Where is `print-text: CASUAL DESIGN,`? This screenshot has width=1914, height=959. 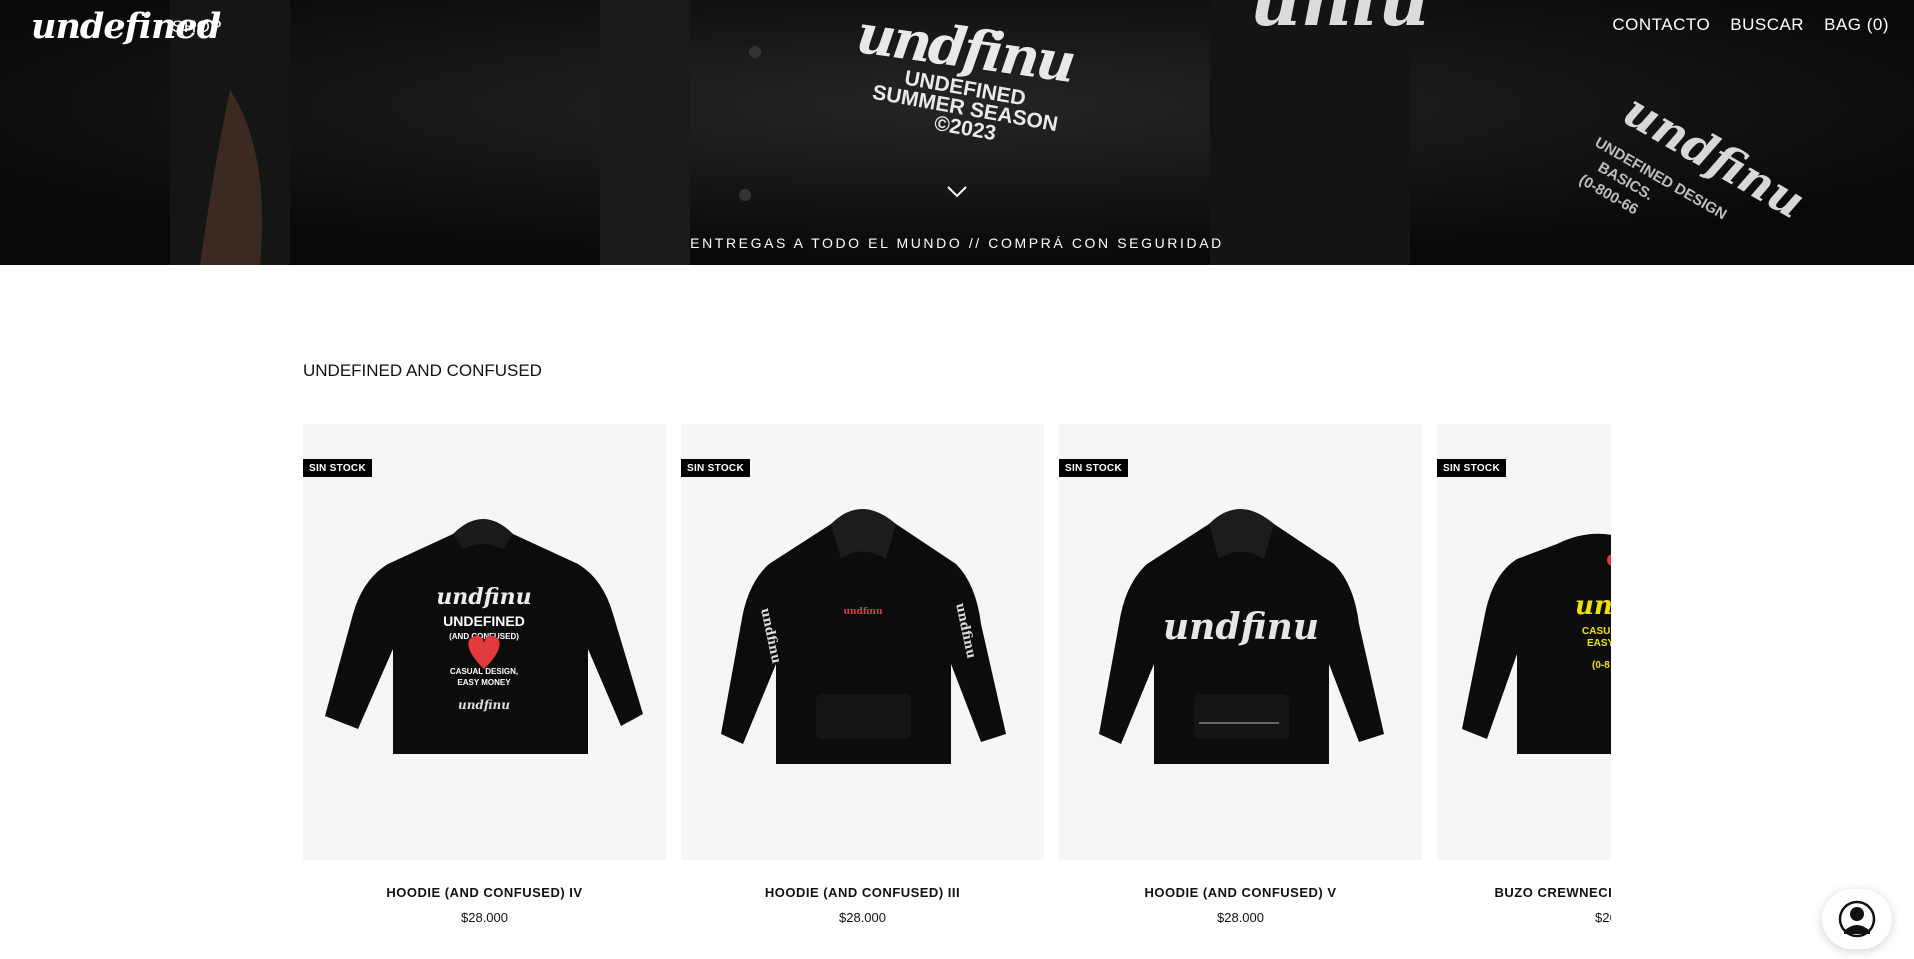
print-text: CASUAL DESIGN, is located at coordinates (484, 671).